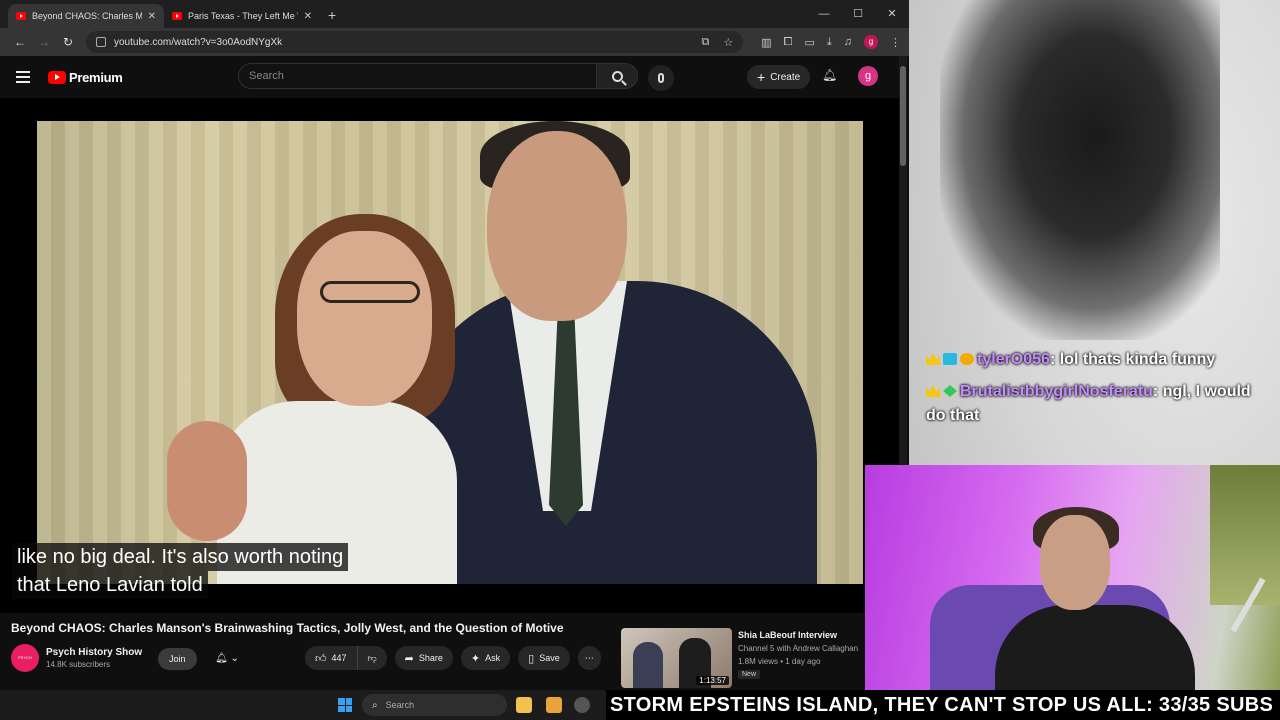 This screenshot has width=1280, height=720. What do you see at coordinates (766, 42) in the screenshot?
I see `reading-mode-icon: ▥` at bounding box center [766, 42].